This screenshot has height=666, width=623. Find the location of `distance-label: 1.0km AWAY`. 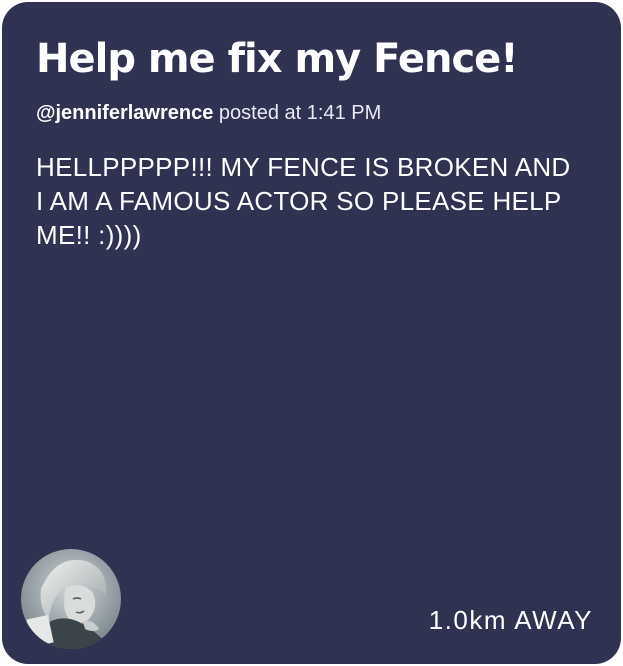

distance-label: 1.0km AWAY is located at coordinates (510, 620).